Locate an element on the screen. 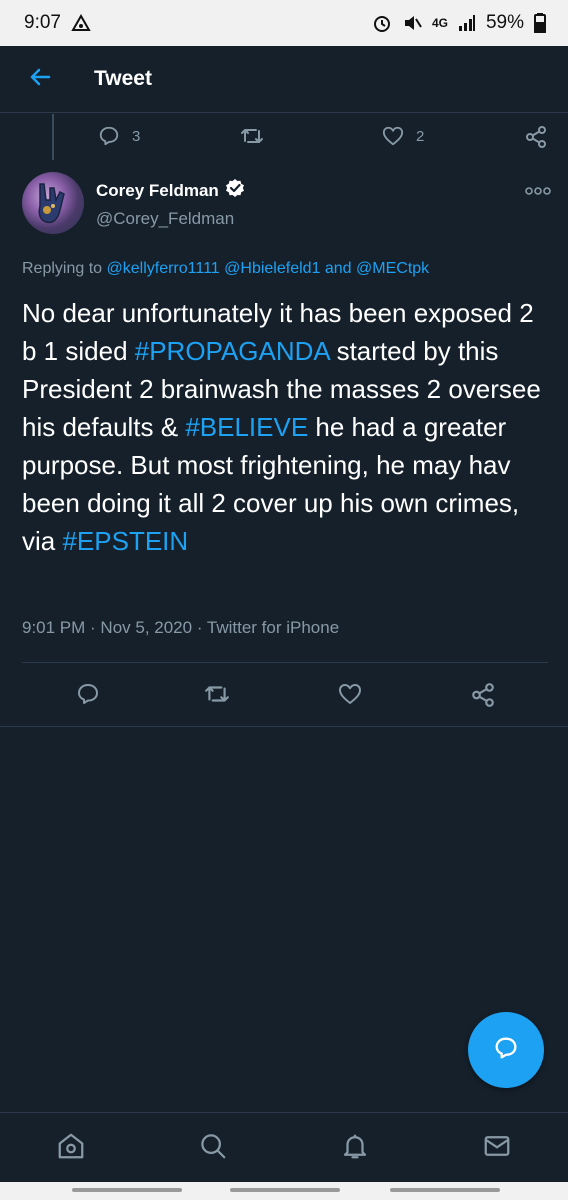 This screenshot has height=1200, width=568. like-button is located at coordinates (350, 694).